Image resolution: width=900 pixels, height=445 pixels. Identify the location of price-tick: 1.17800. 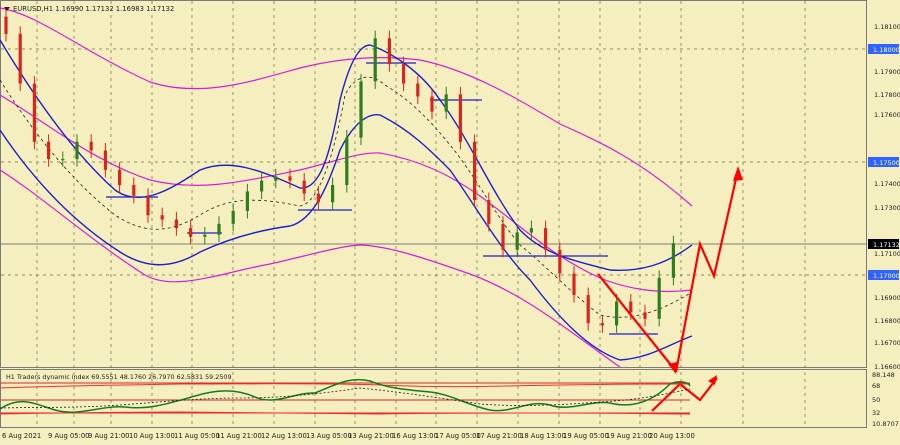
(887, 95).